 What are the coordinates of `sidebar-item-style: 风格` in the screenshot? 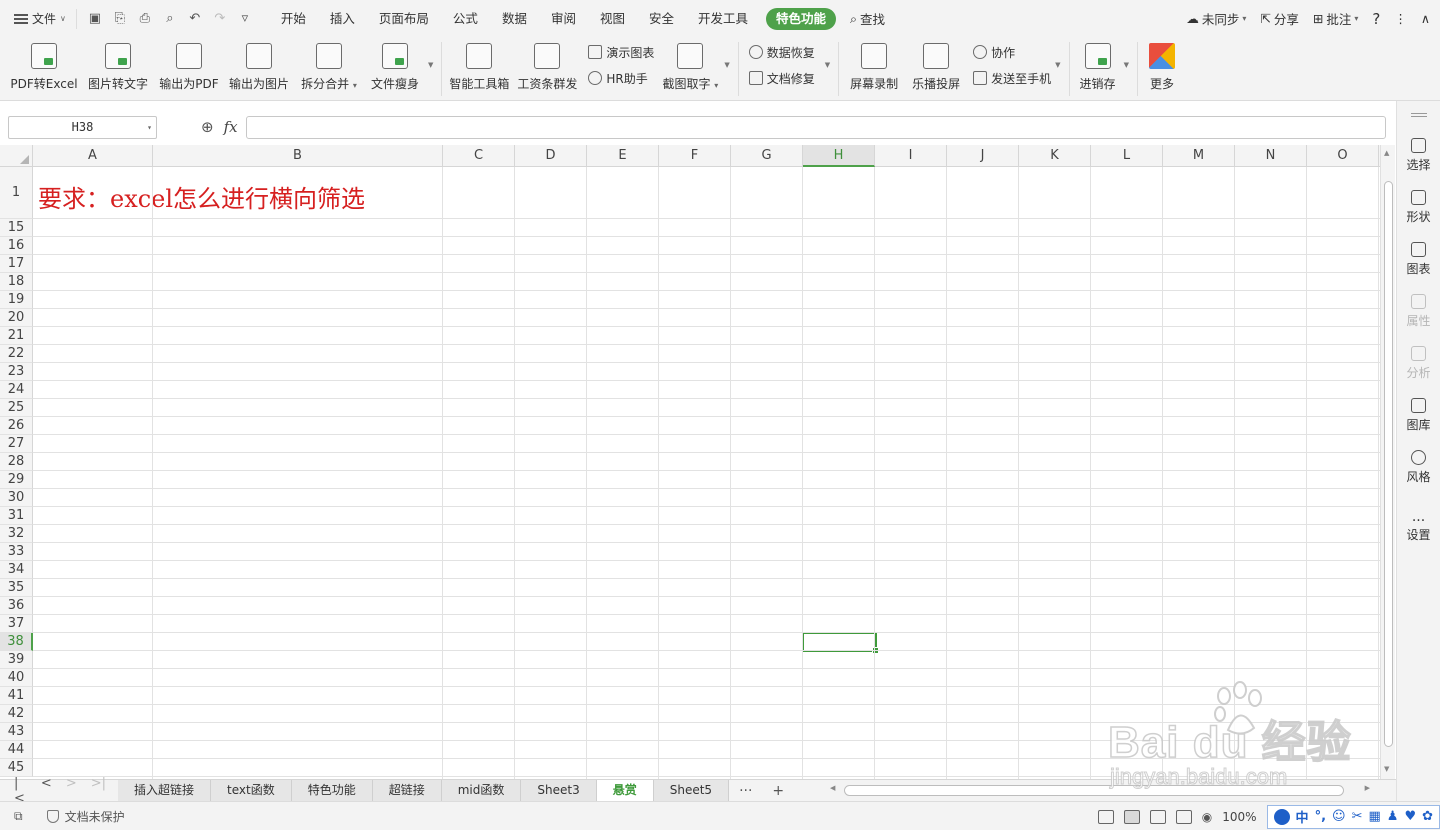 It's located at (1418, 467).